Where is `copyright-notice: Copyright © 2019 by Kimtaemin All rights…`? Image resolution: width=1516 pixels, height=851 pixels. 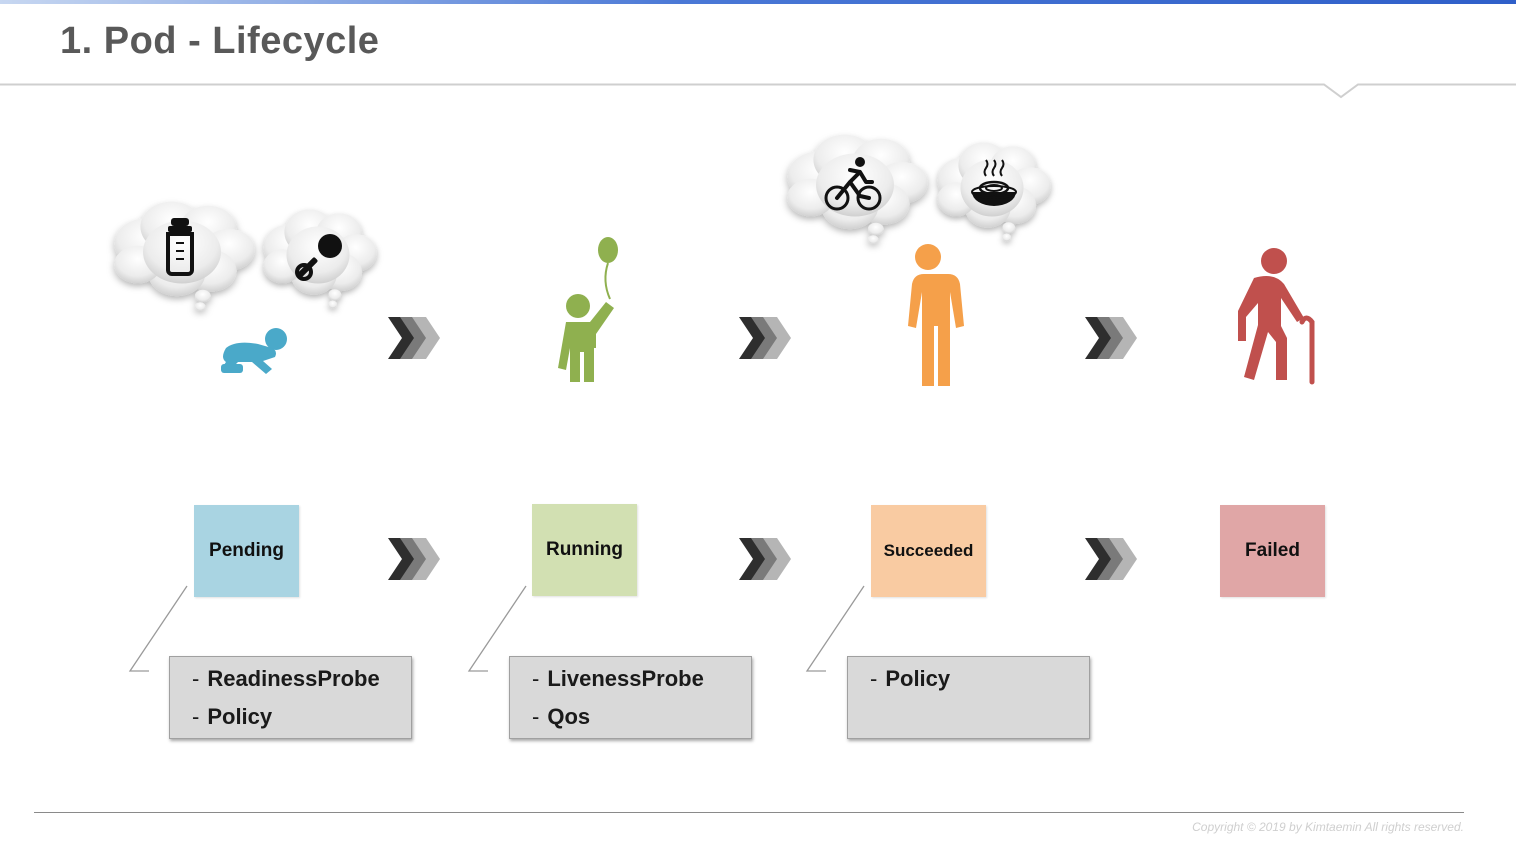 copyright-notice: Copyright © 2019 by Kimtaemin All rights… is located at coordinates (1328, 827).